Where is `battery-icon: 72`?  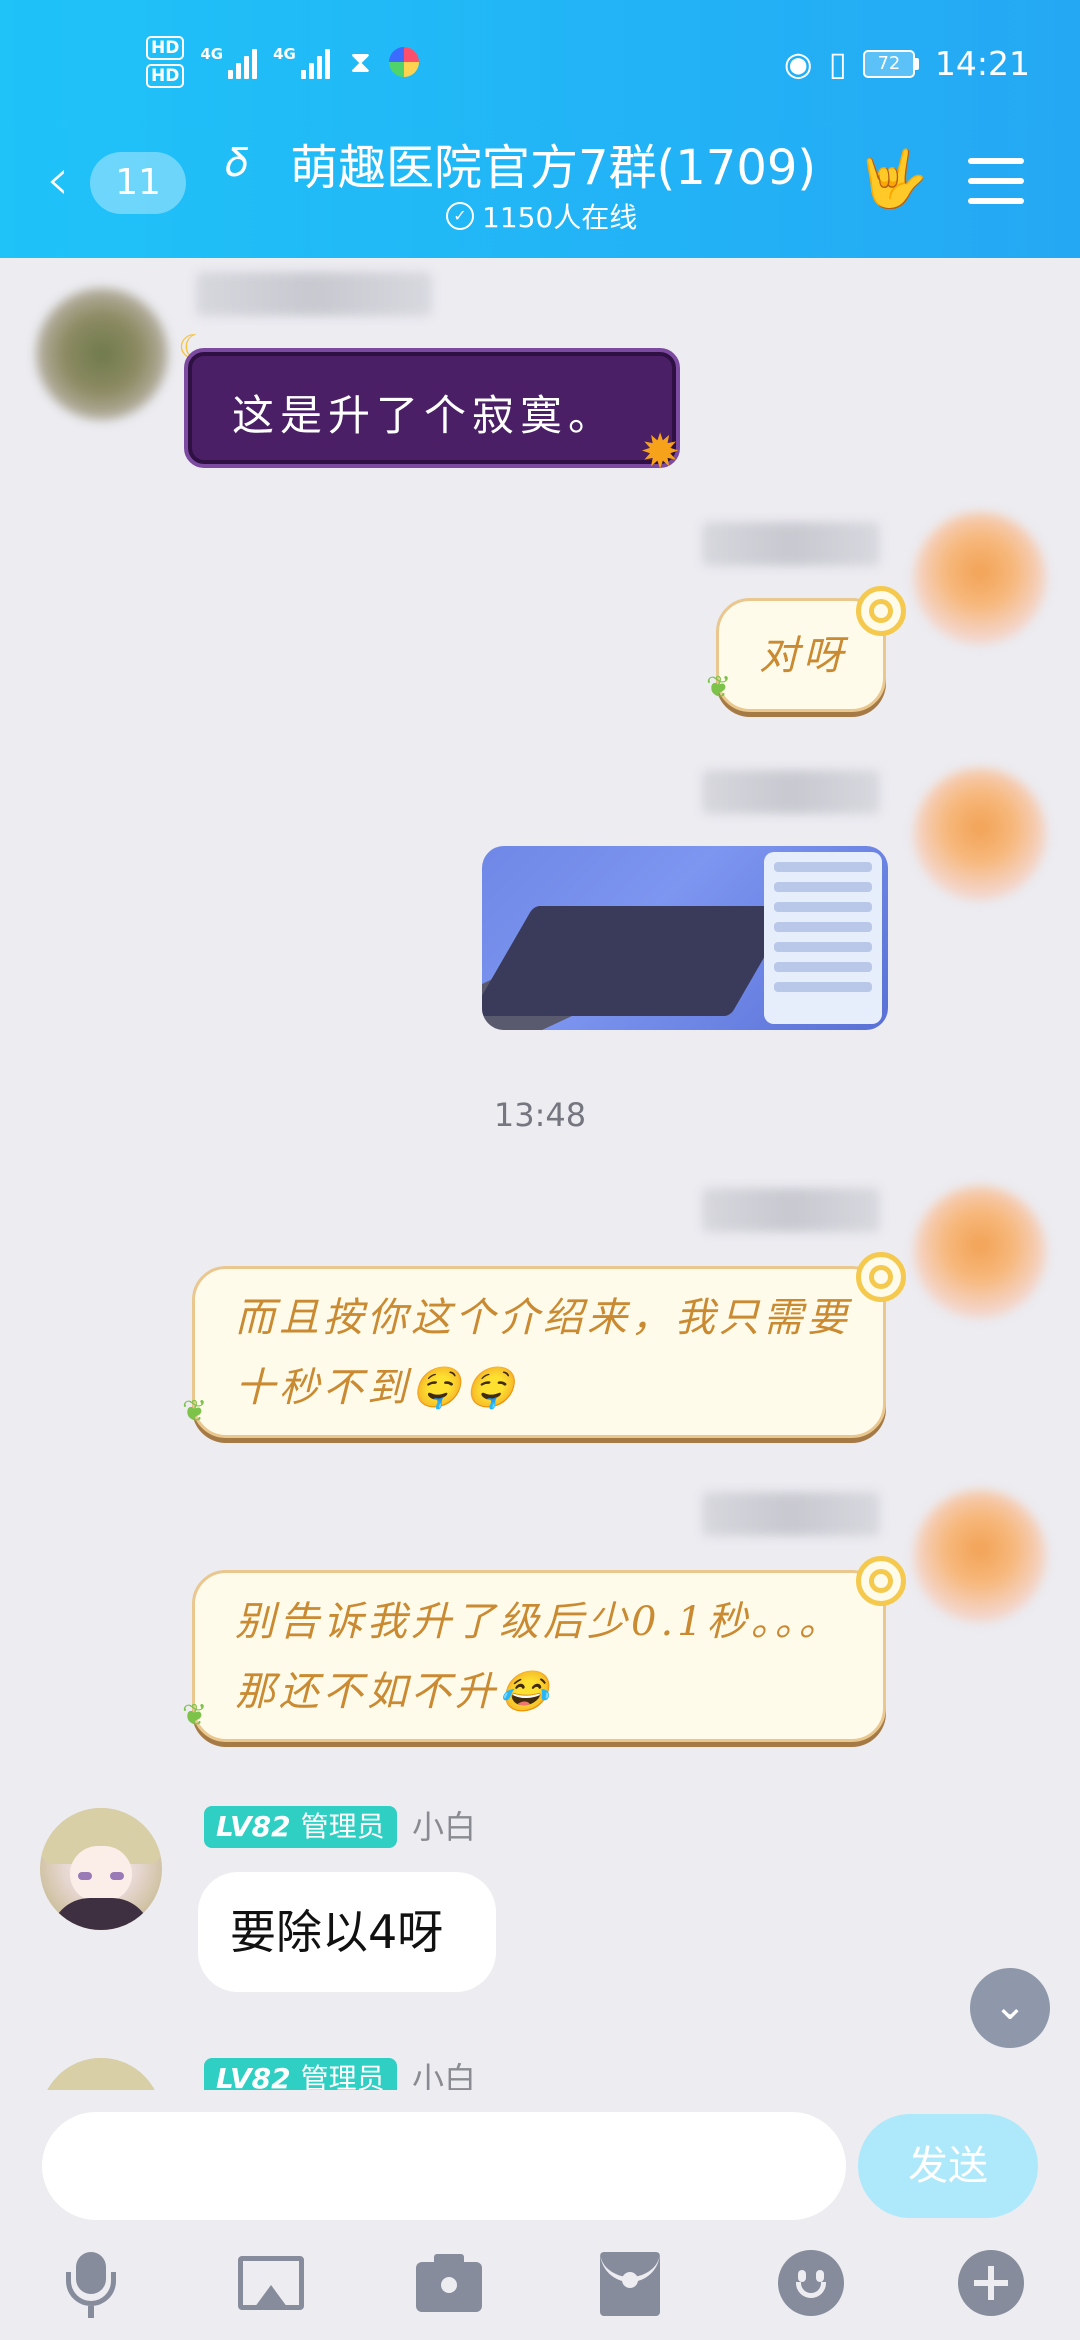 battery-icon: 72 is located at coordinates (890, 63).